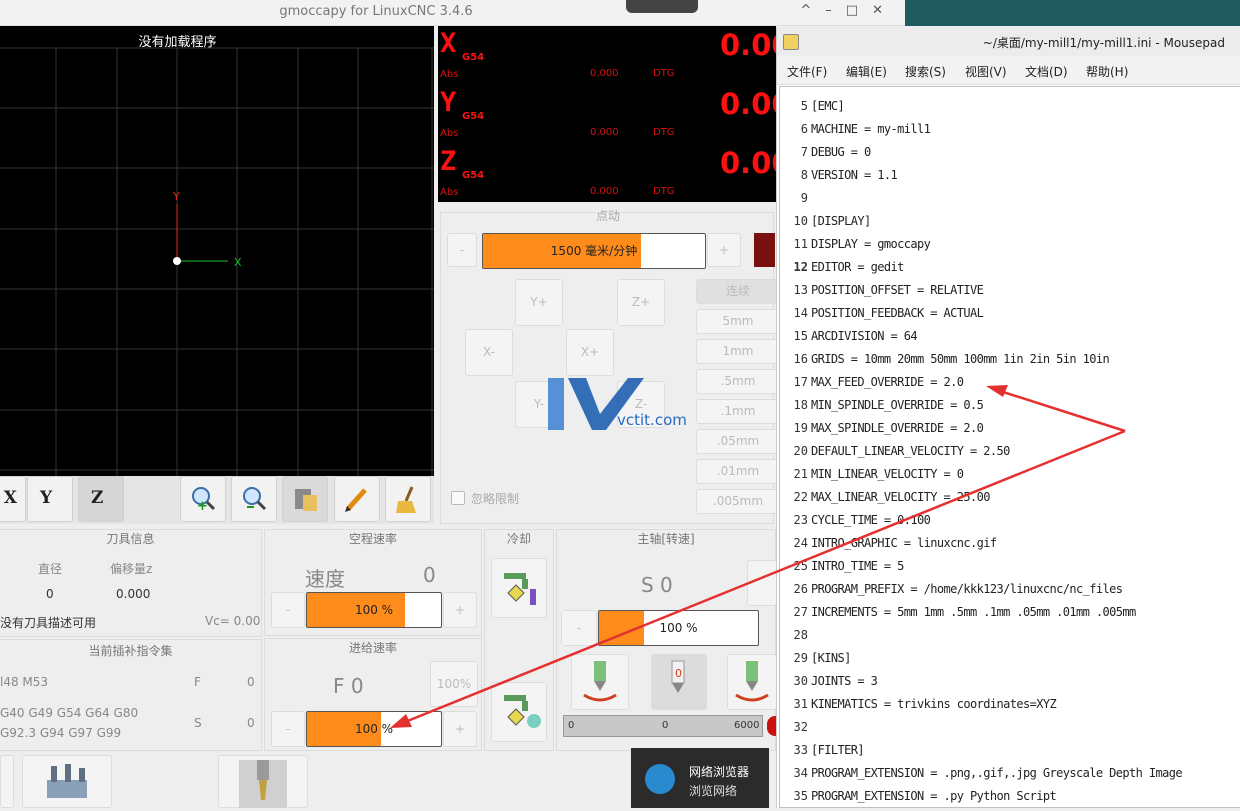  I want to click on notification-subtitle: 浏览网络, so click(713, 791).